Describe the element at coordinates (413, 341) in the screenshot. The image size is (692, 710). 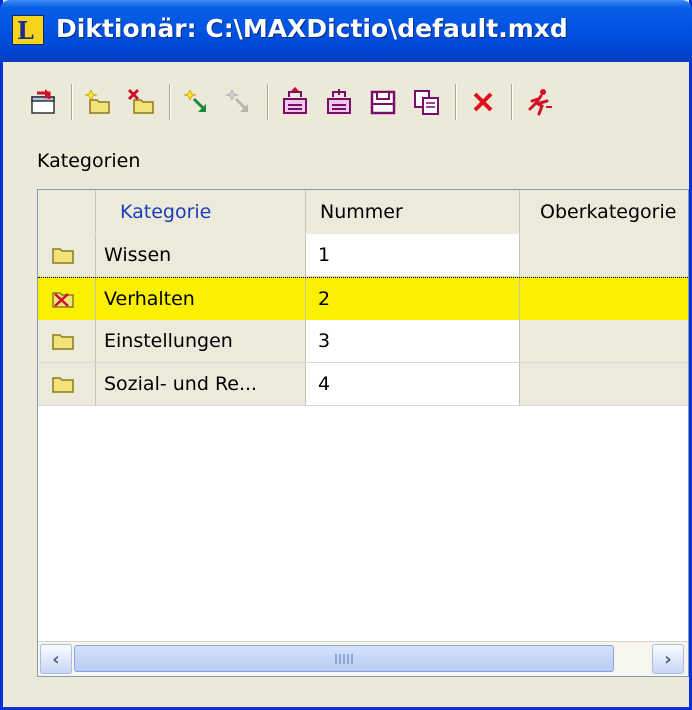
I see `cell-nummer: 3` at that location.